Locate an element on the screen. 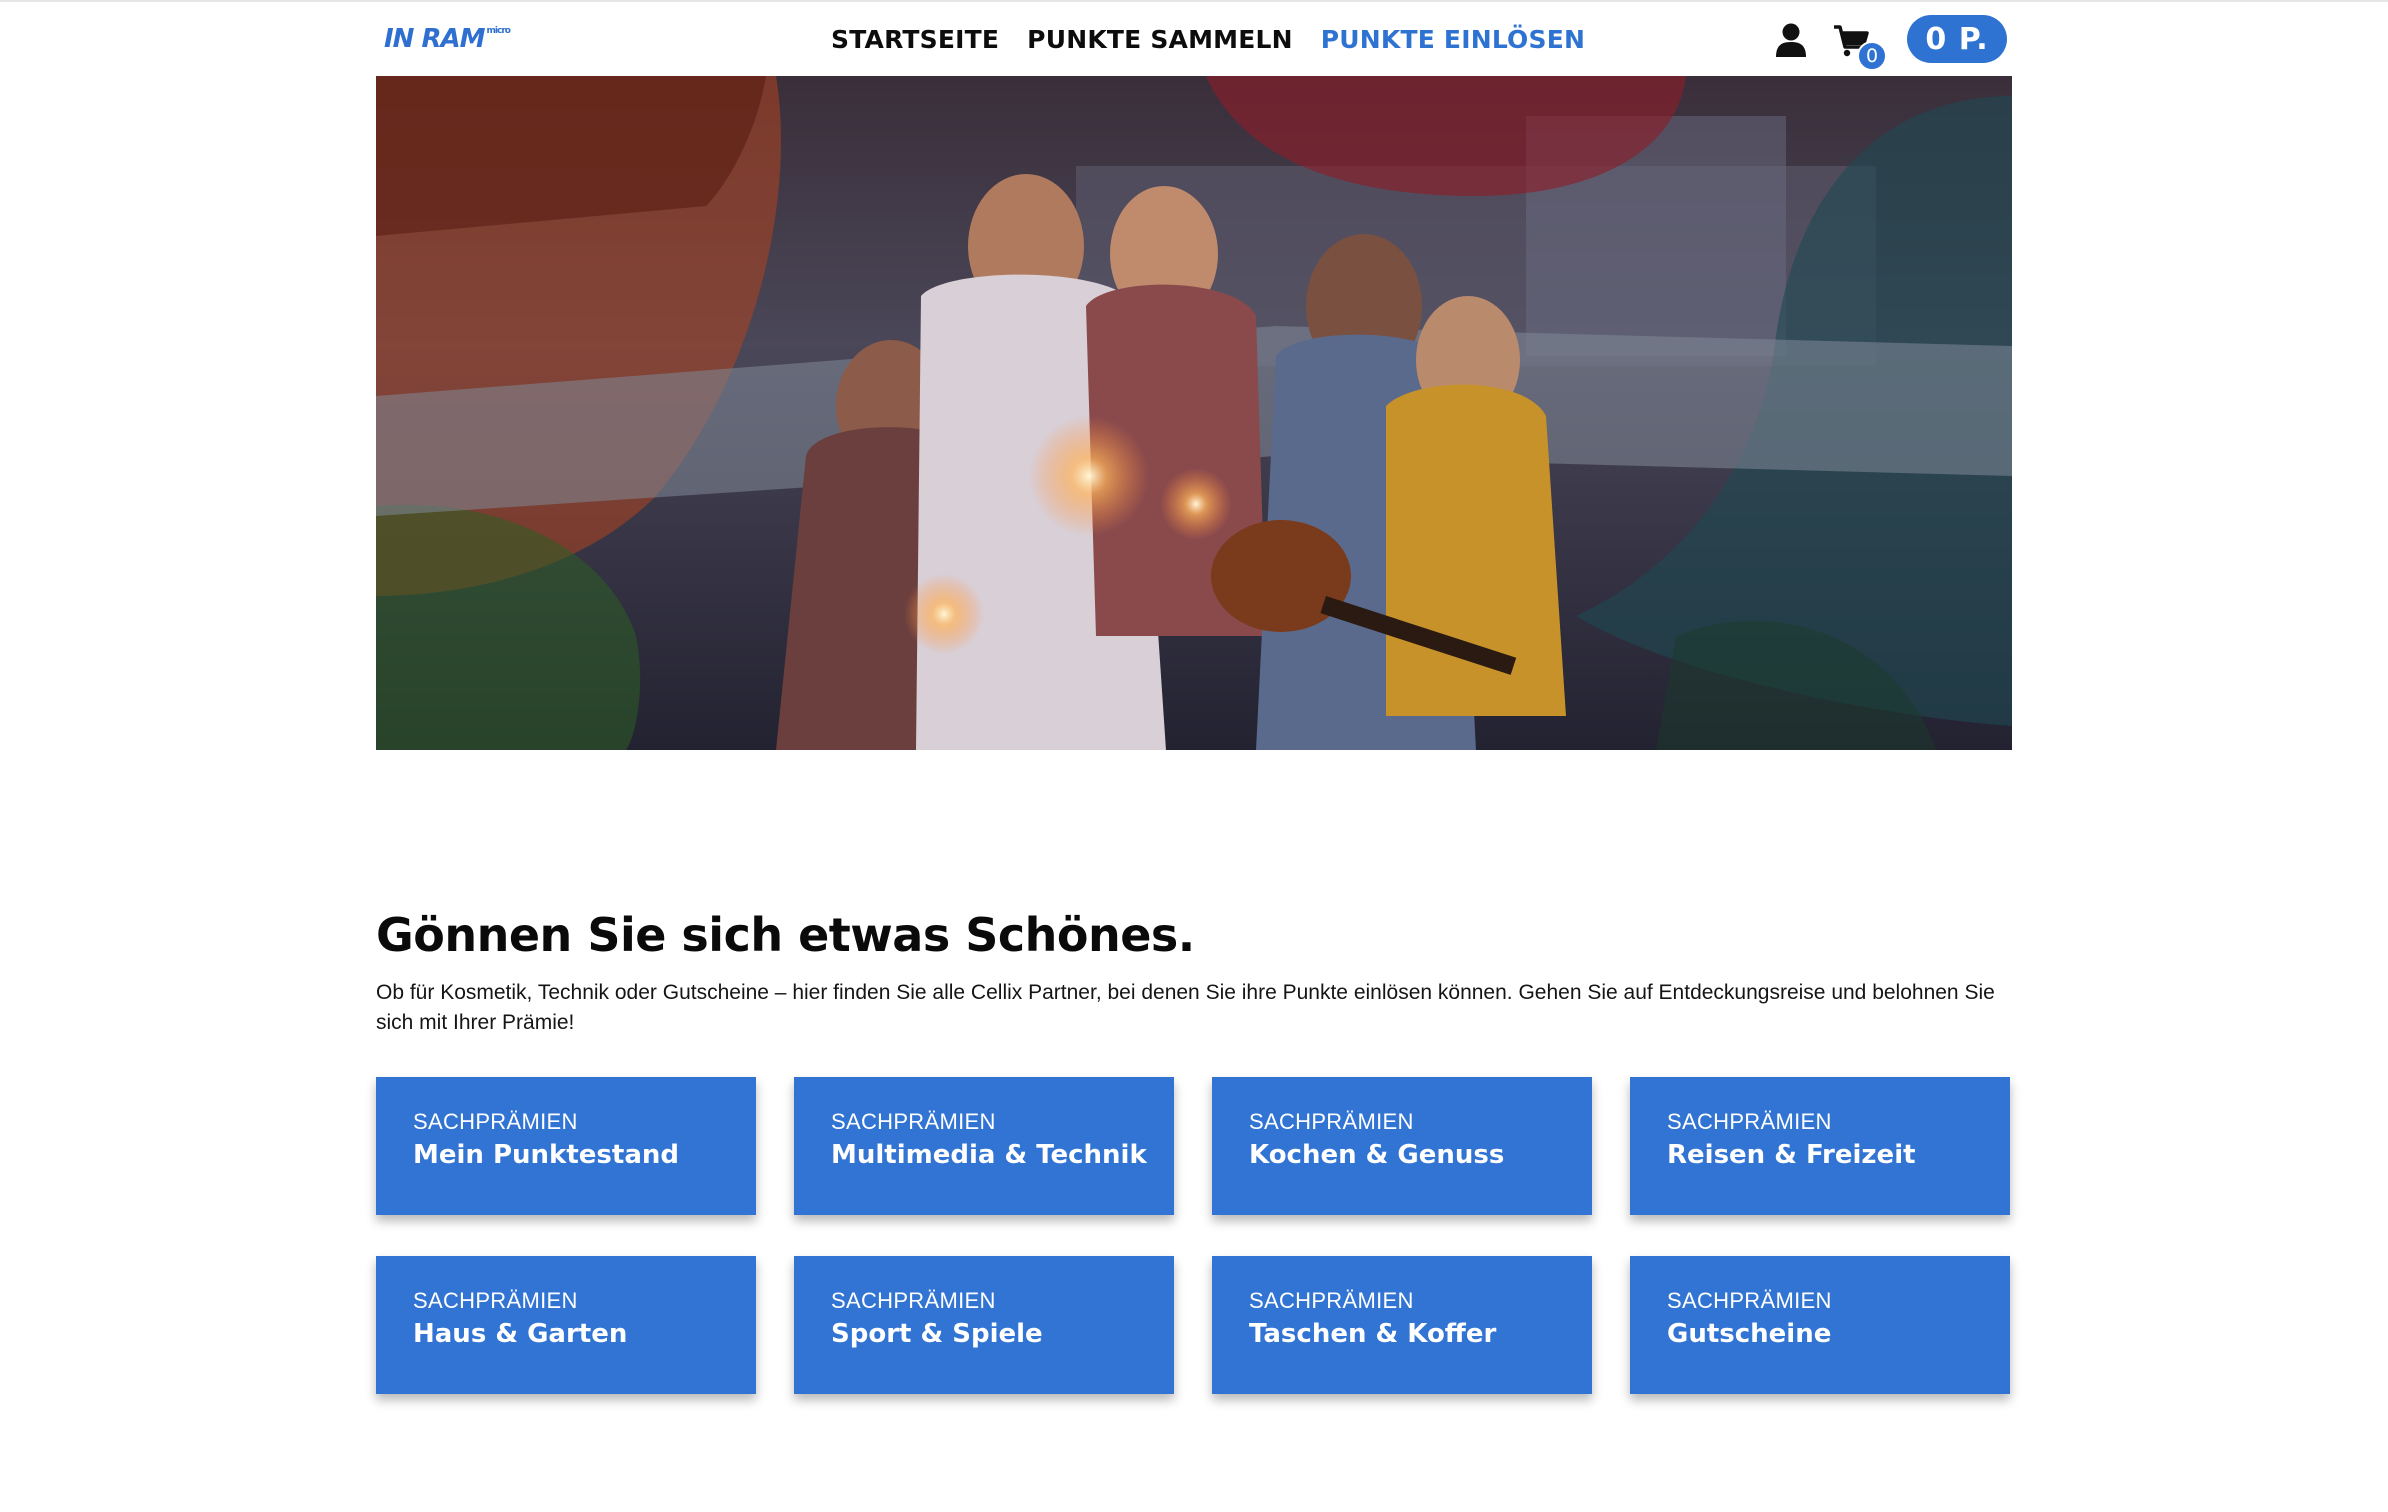  nav-punkte-einloesen: PUNKTE EINLÖSEN is located at coordinates (1453, 39).